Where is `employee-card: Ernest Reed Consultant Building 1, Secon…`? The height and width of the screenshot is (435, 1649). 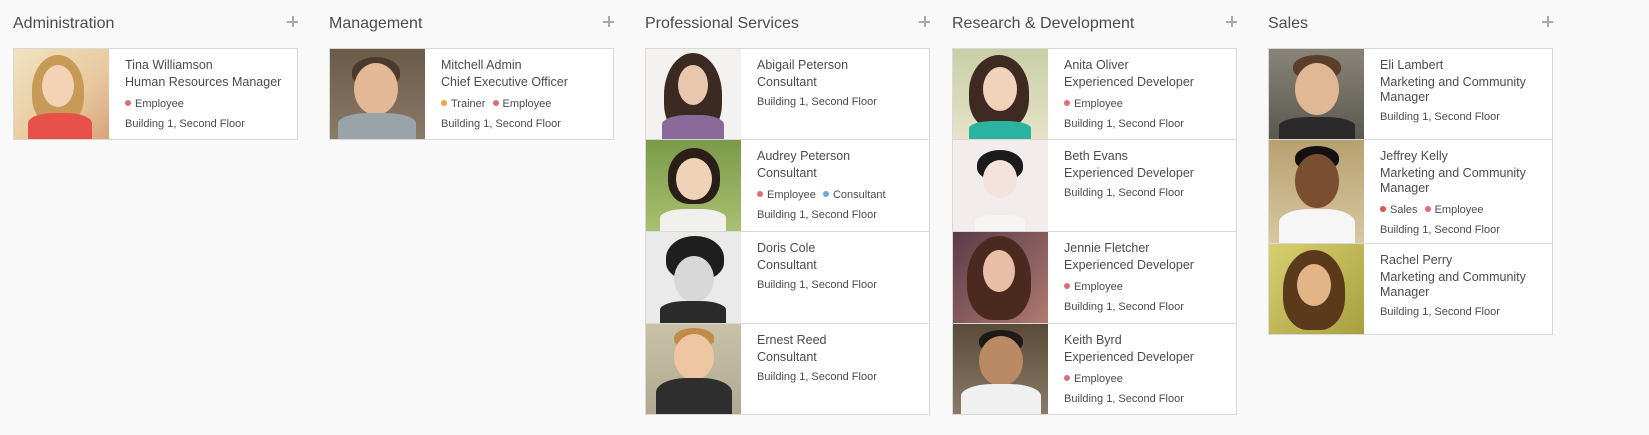
employee-card: Ernest Reed Consultant Building 1, Secon… is located at coordinates (787, 369).